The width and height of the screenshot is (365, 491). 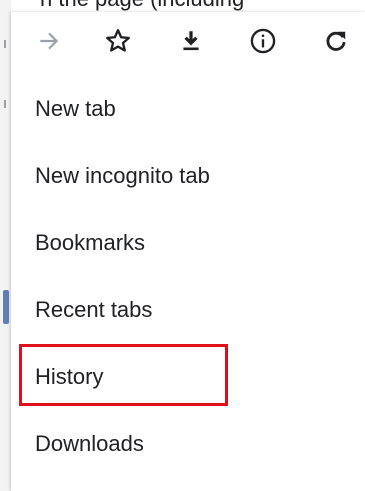 I want to click on arrow-right-icon, so click(x=49, y=41).